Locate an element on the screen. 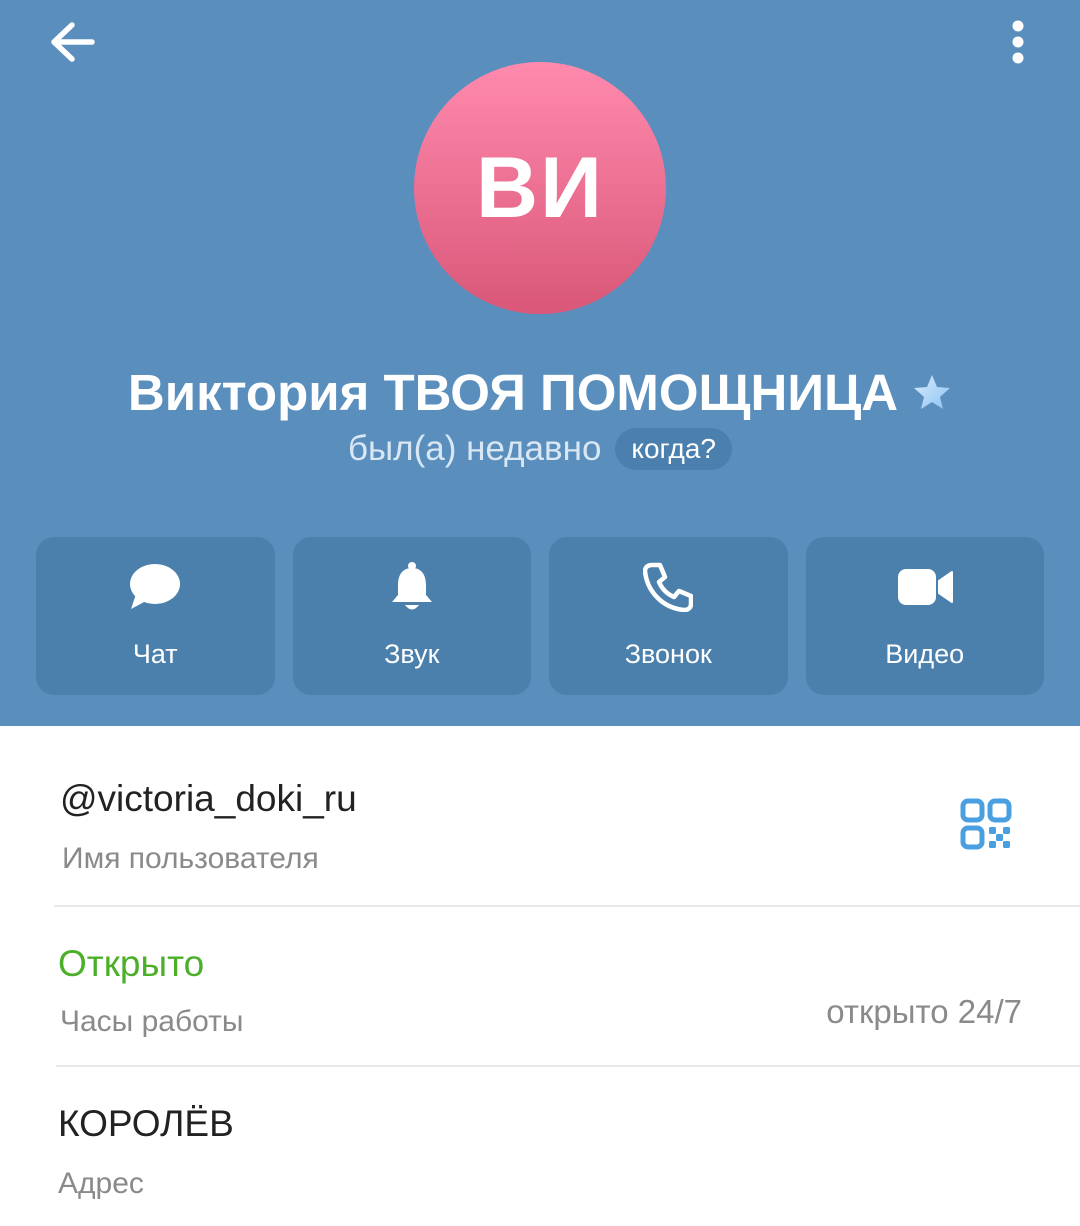 The height and width of the screenshot is (1226, 1080). video-button: Видео is located at coordinates (924, 616).